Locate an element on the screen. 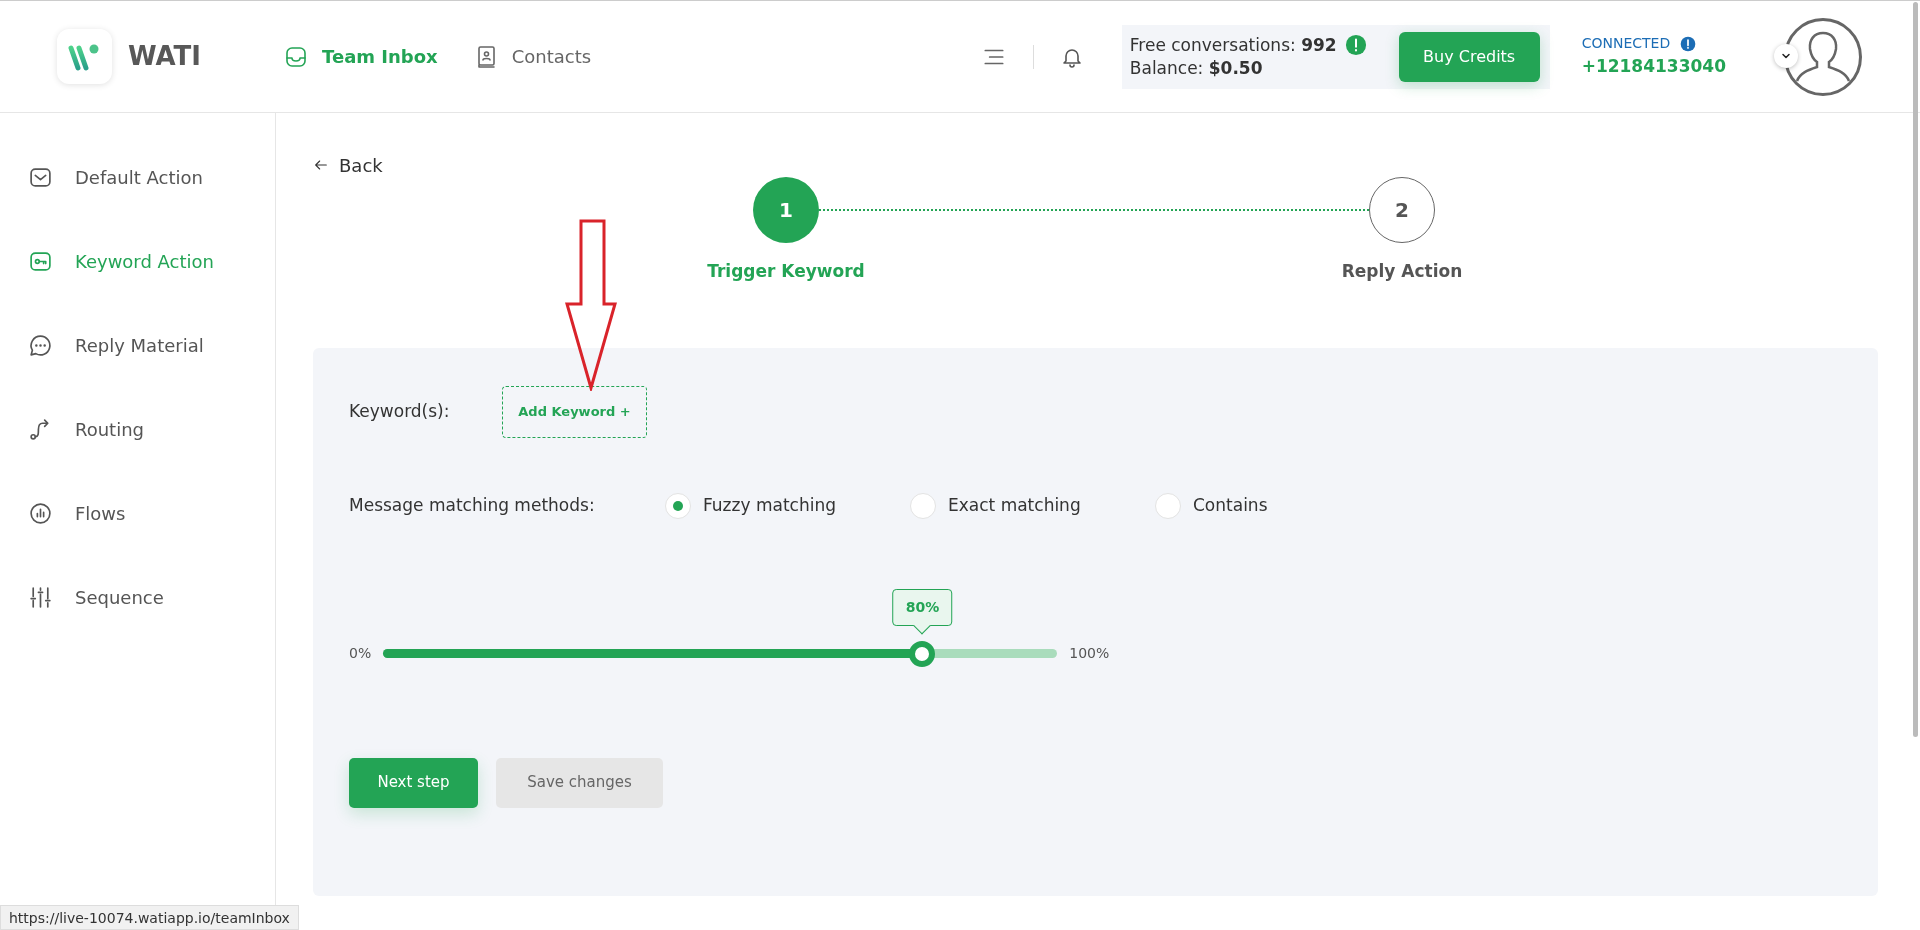 This screenshot has width=1920, height=930. radio-label: Fuzzy matching is located at coordinates (769, 505).